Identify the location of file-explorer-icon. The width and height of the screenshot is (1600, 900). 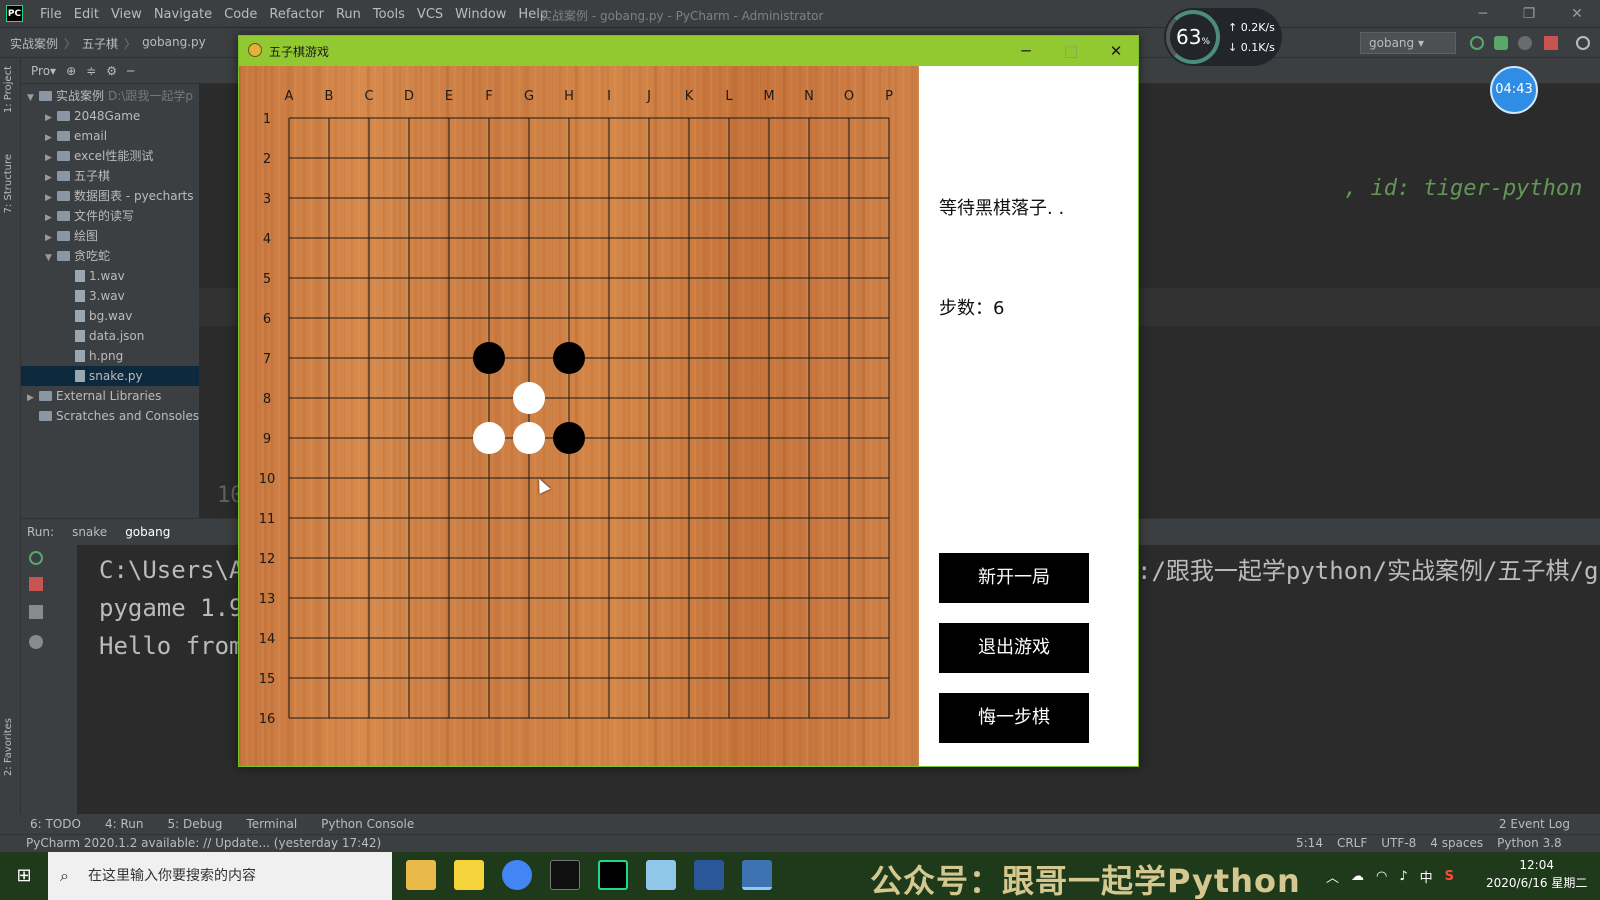
(421, 875).